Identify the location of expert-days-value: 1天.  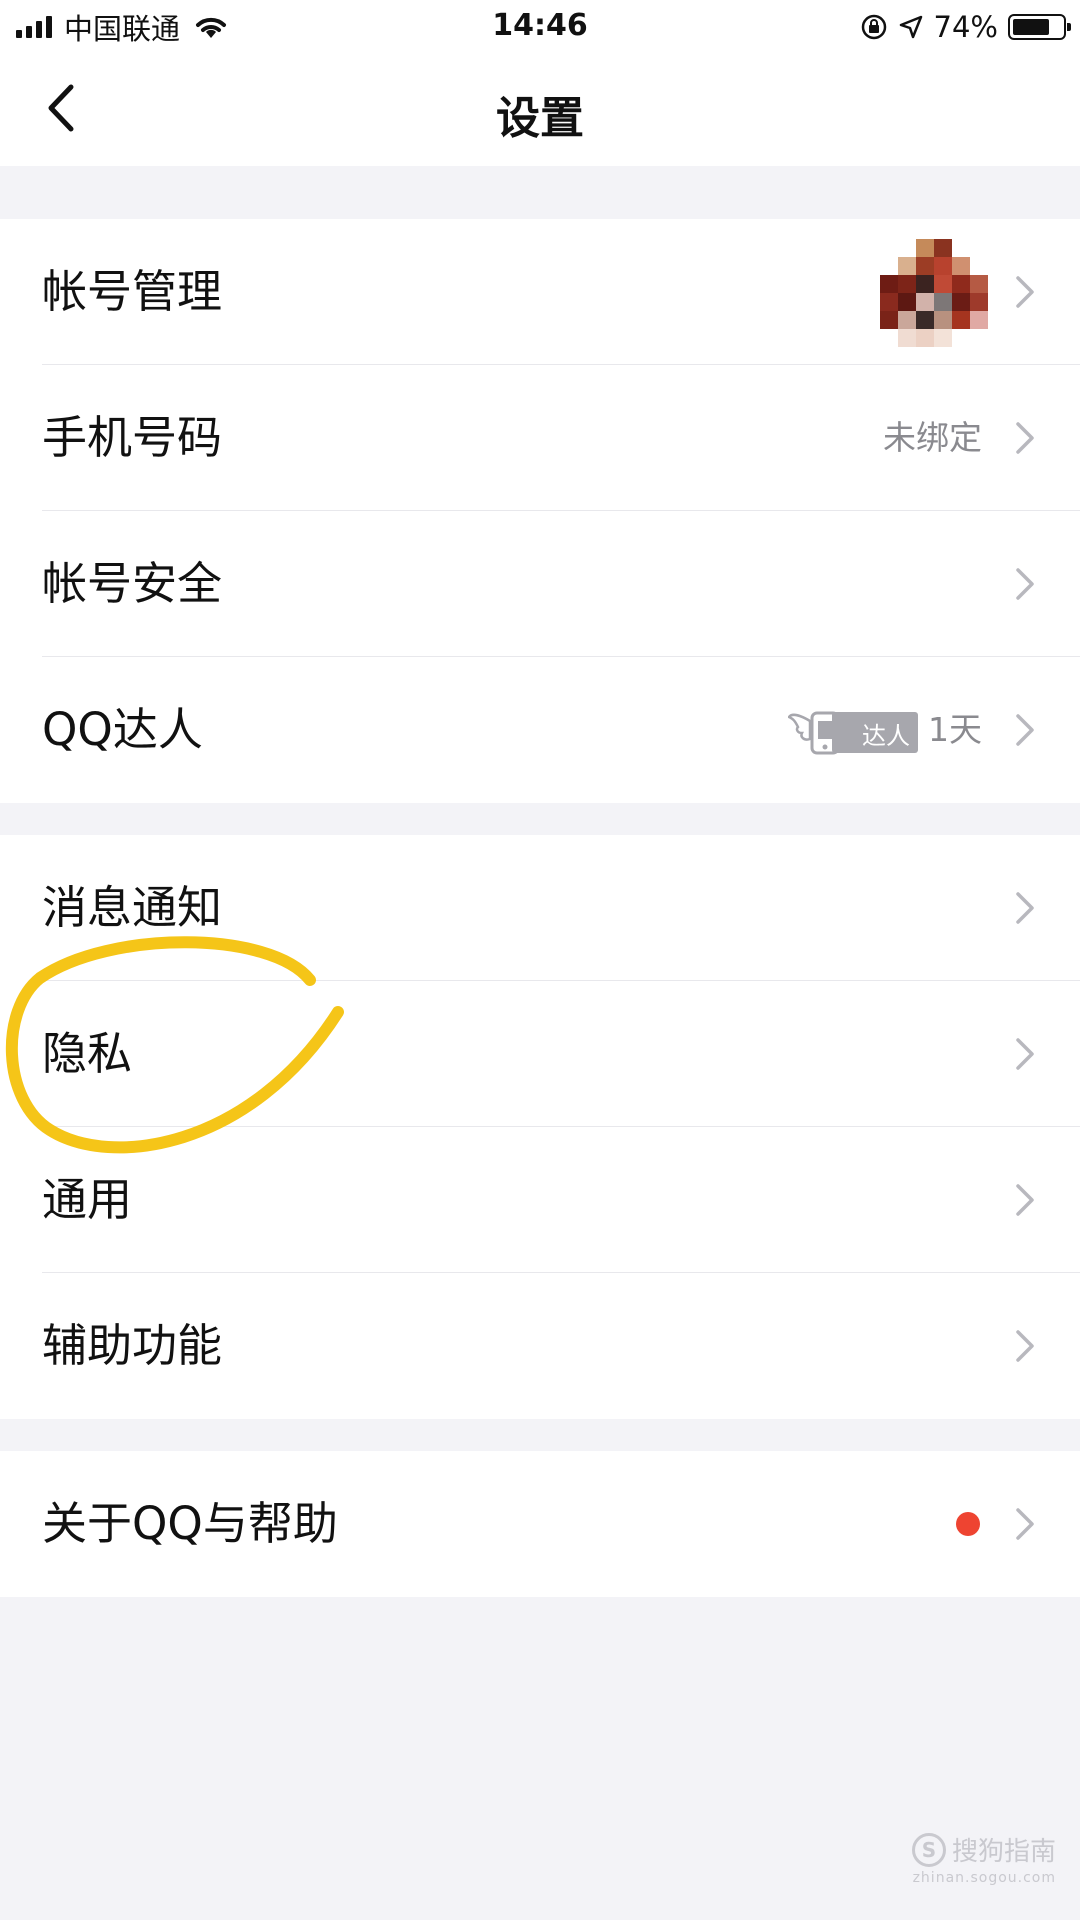
(955, 729).